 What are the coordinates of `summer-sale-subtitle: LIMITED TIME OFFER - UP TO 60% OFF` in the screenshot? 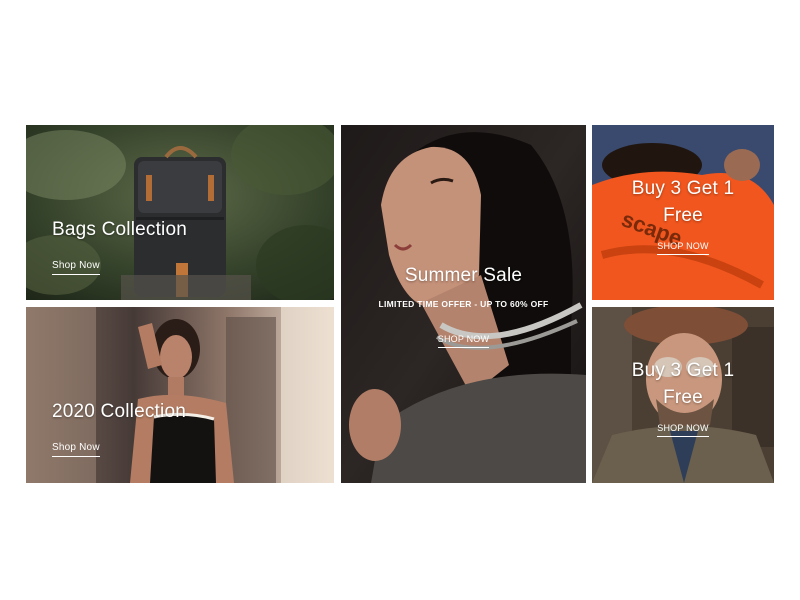 It's located at (463, 304).